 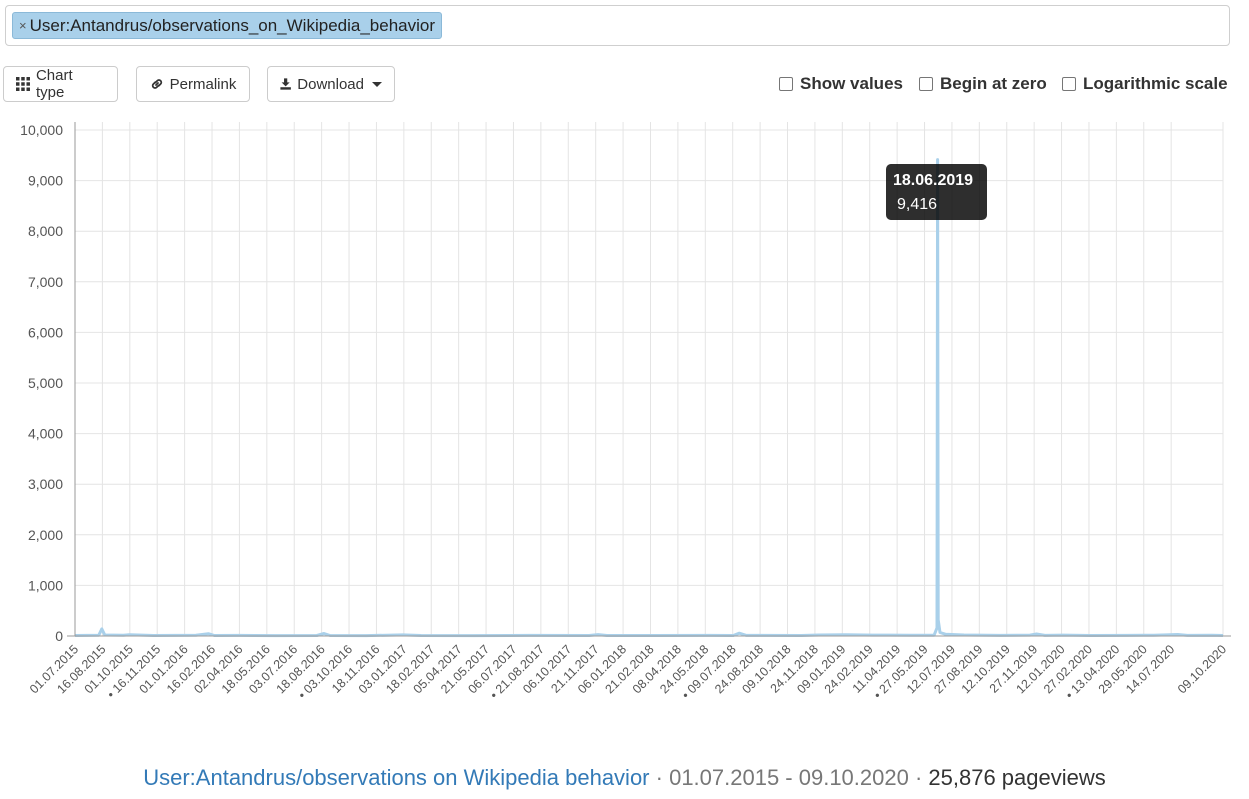 What do you see at coordinates (45, 434) in the screenshot?
I see `y-tick-label: 4,000` at bounding box center [45, 434].